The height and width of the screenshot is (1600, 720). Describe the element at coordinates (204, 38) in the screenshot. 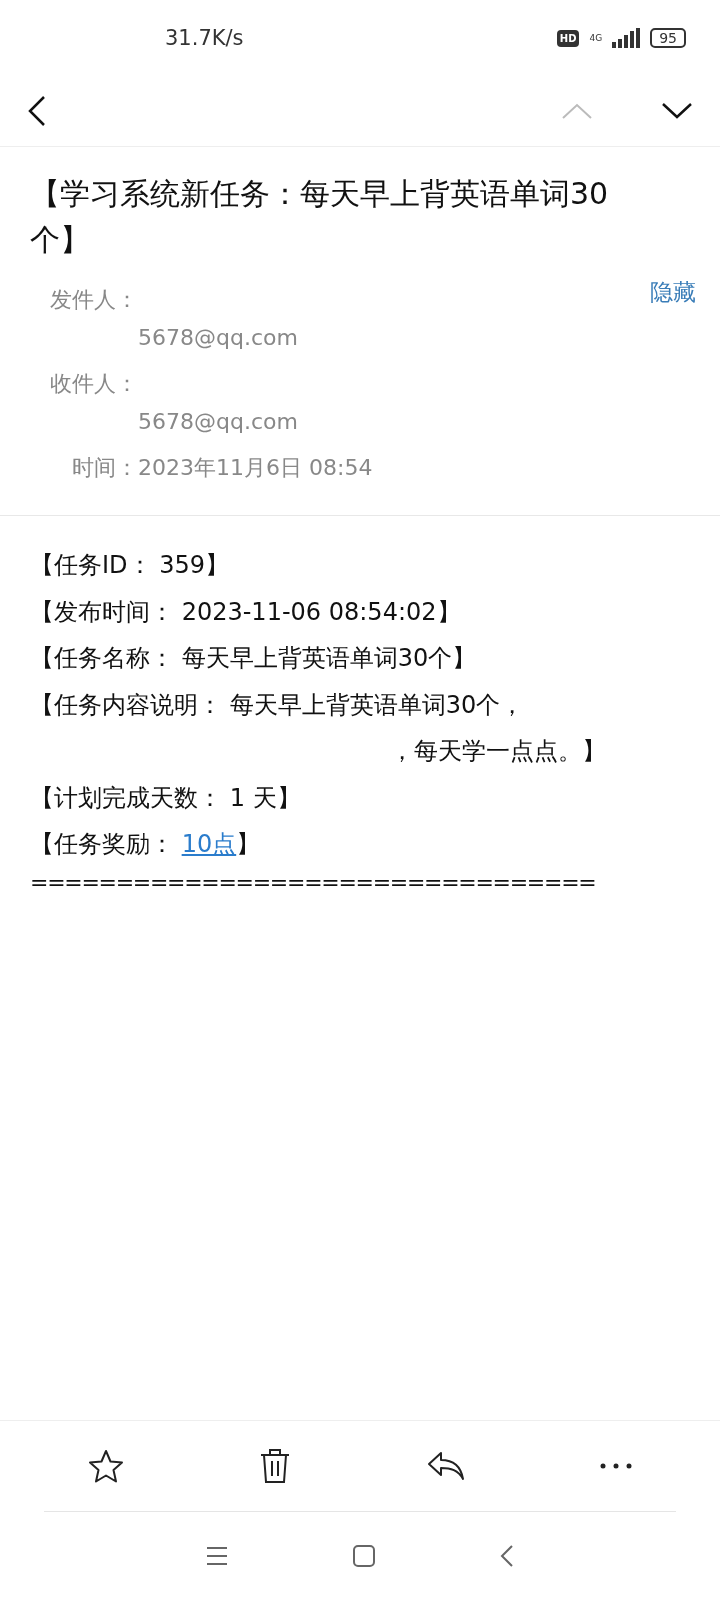

I see `network-speed: 31.7K/s` at that location.